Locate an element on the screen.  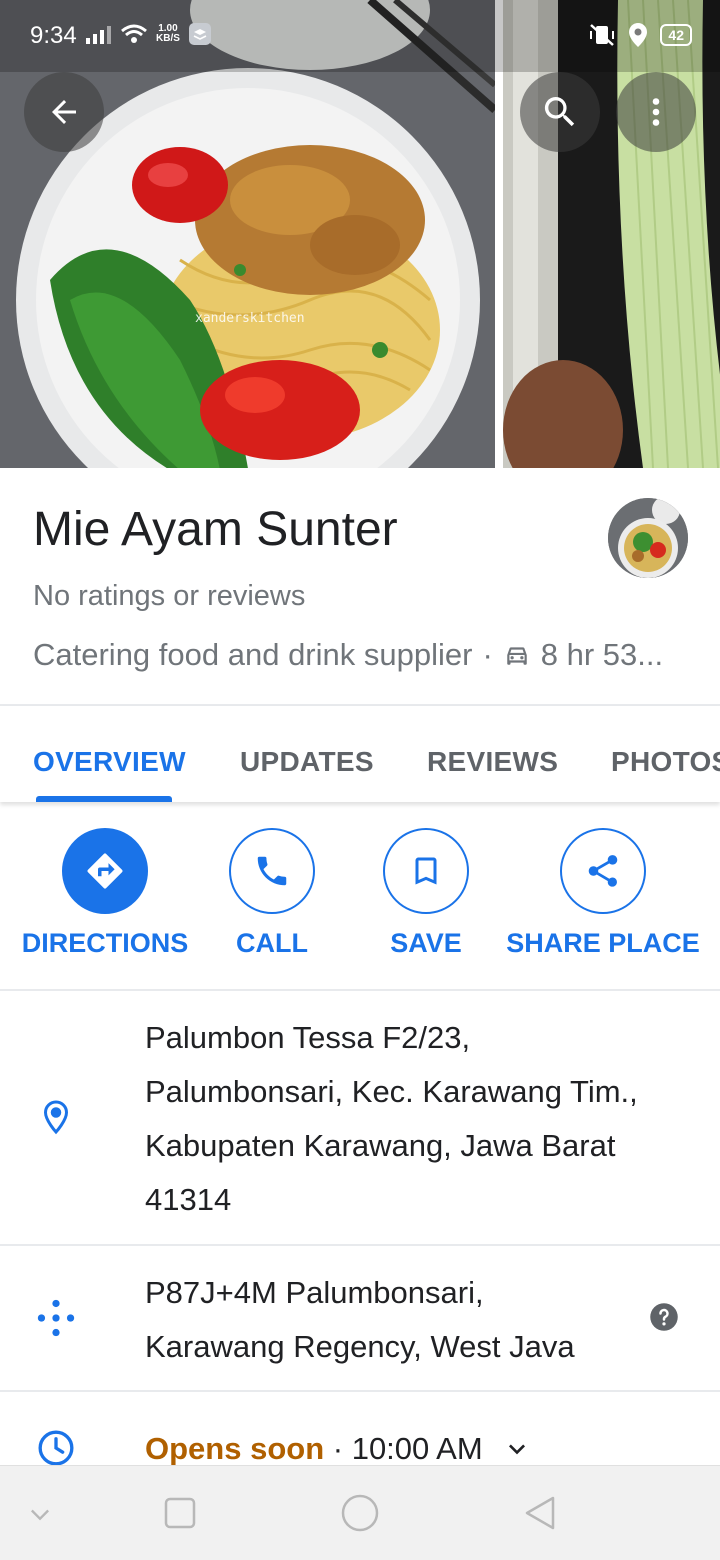
save-label: SAVE is located at coordinates (426, 943).